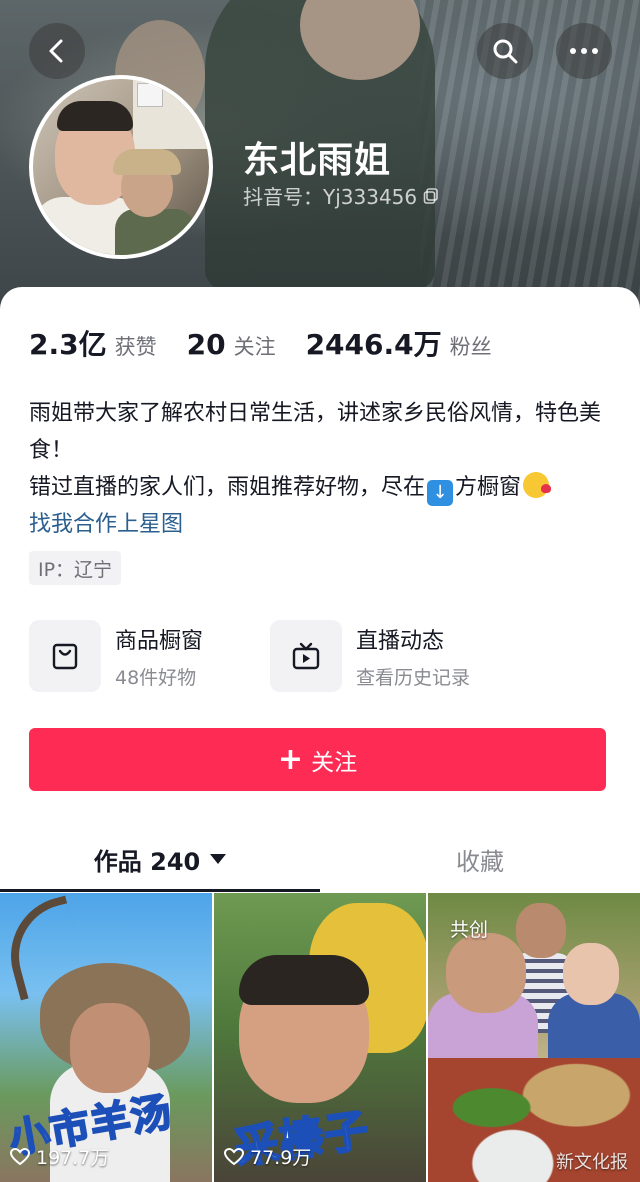 This screenshot has width=640, height=1182. What do you see at coordinates (373, 344) in the screenshot?
I see `stat-value: 2446.4万` at bounding box center [373, 344].